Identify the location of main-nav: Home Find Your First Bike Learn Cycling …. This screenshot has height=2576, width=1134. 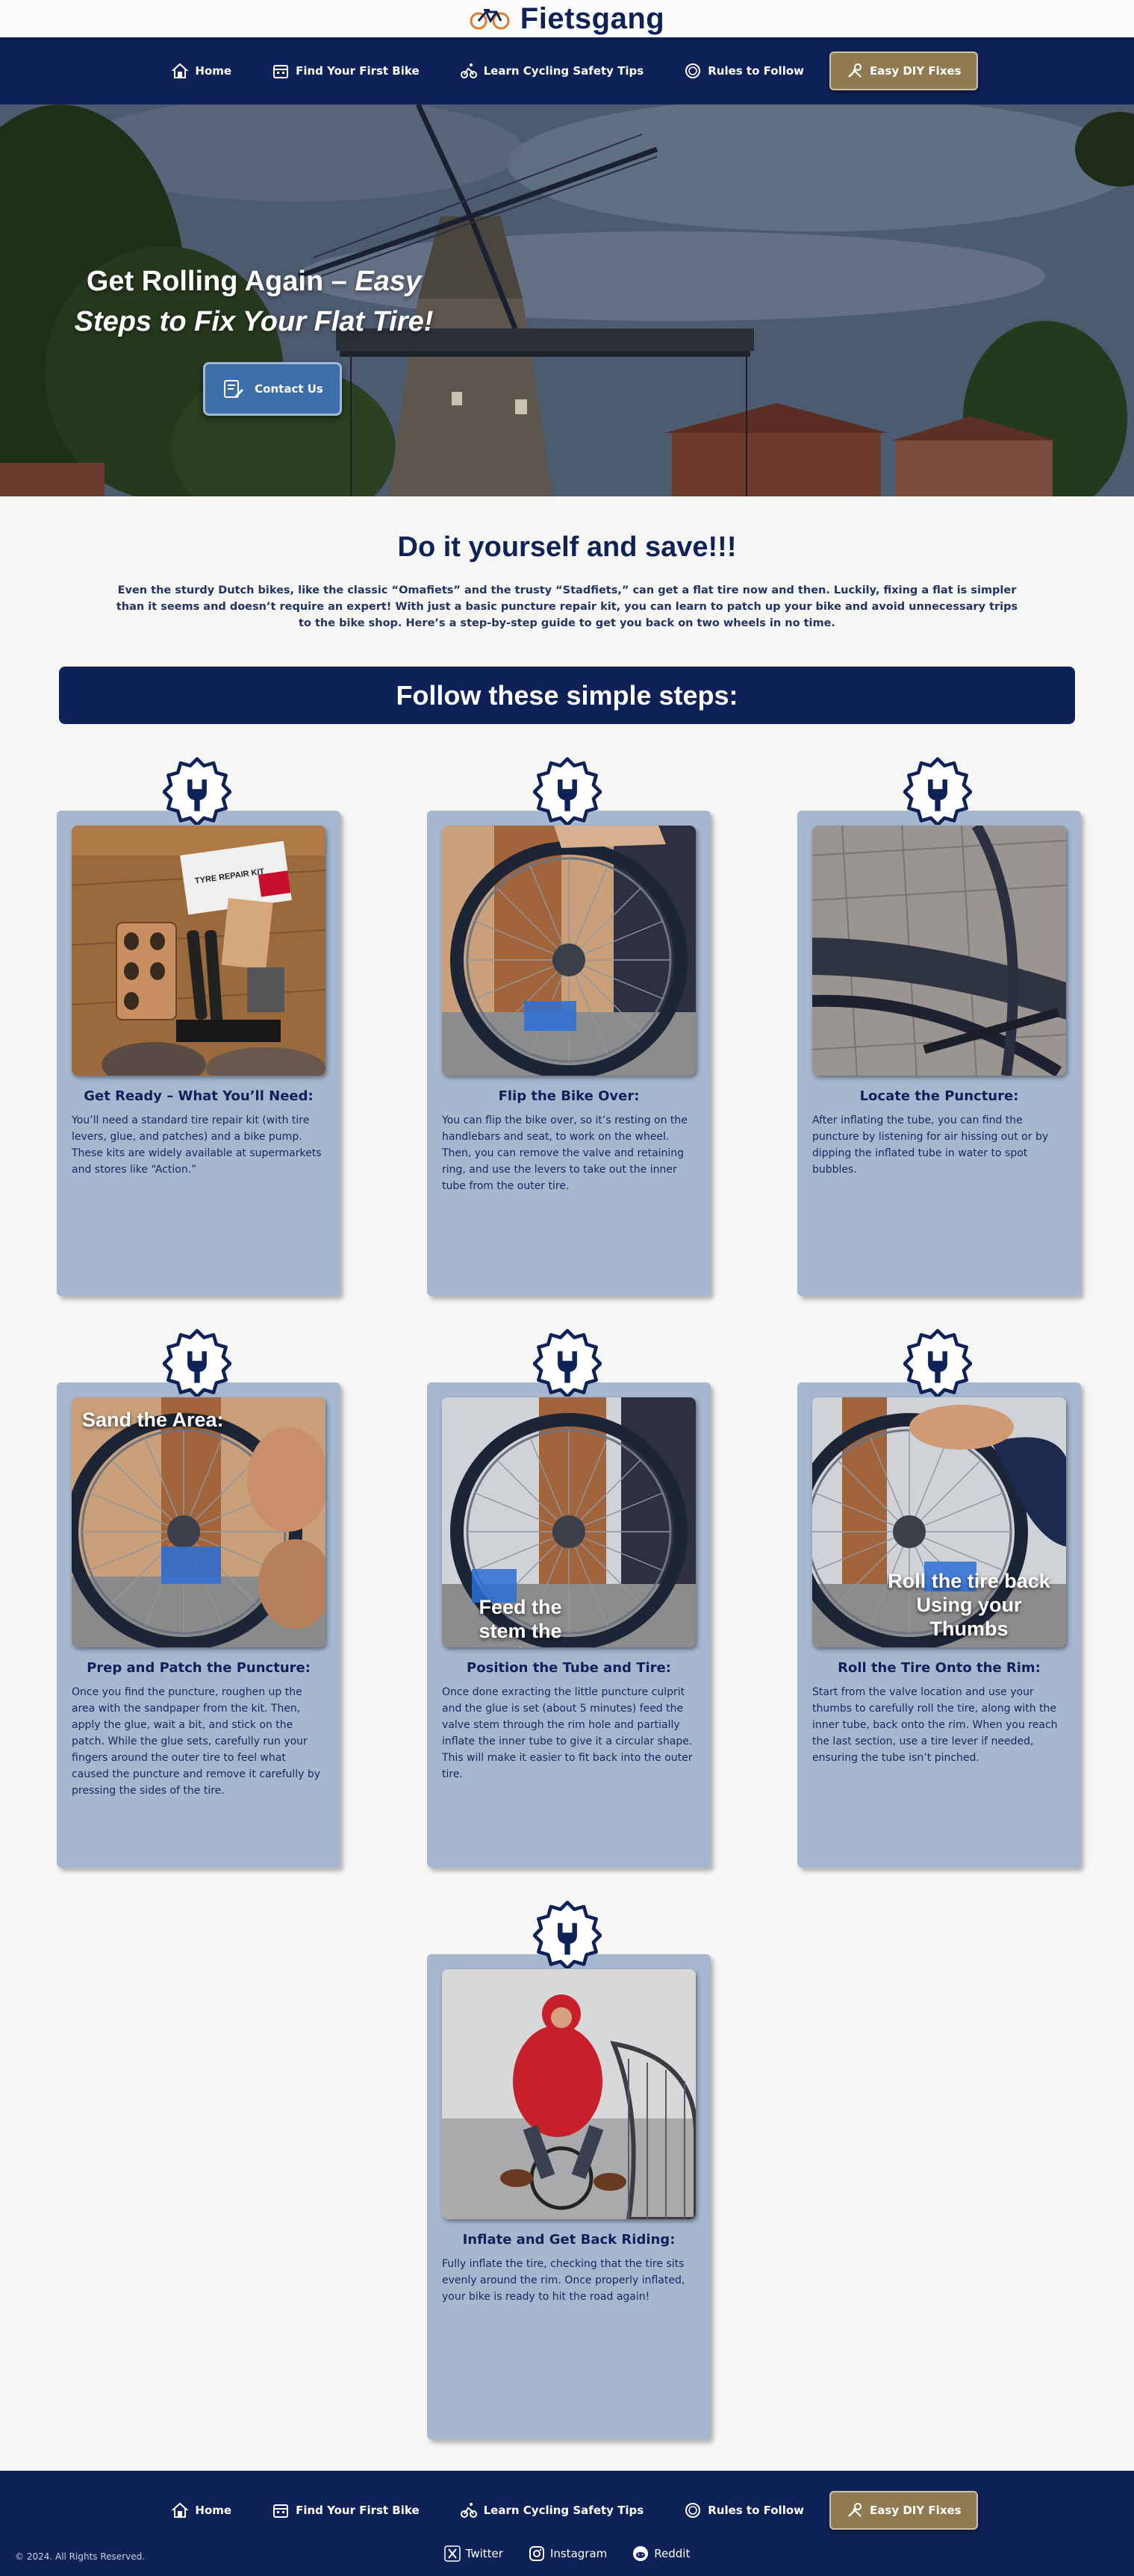
(567, 71).